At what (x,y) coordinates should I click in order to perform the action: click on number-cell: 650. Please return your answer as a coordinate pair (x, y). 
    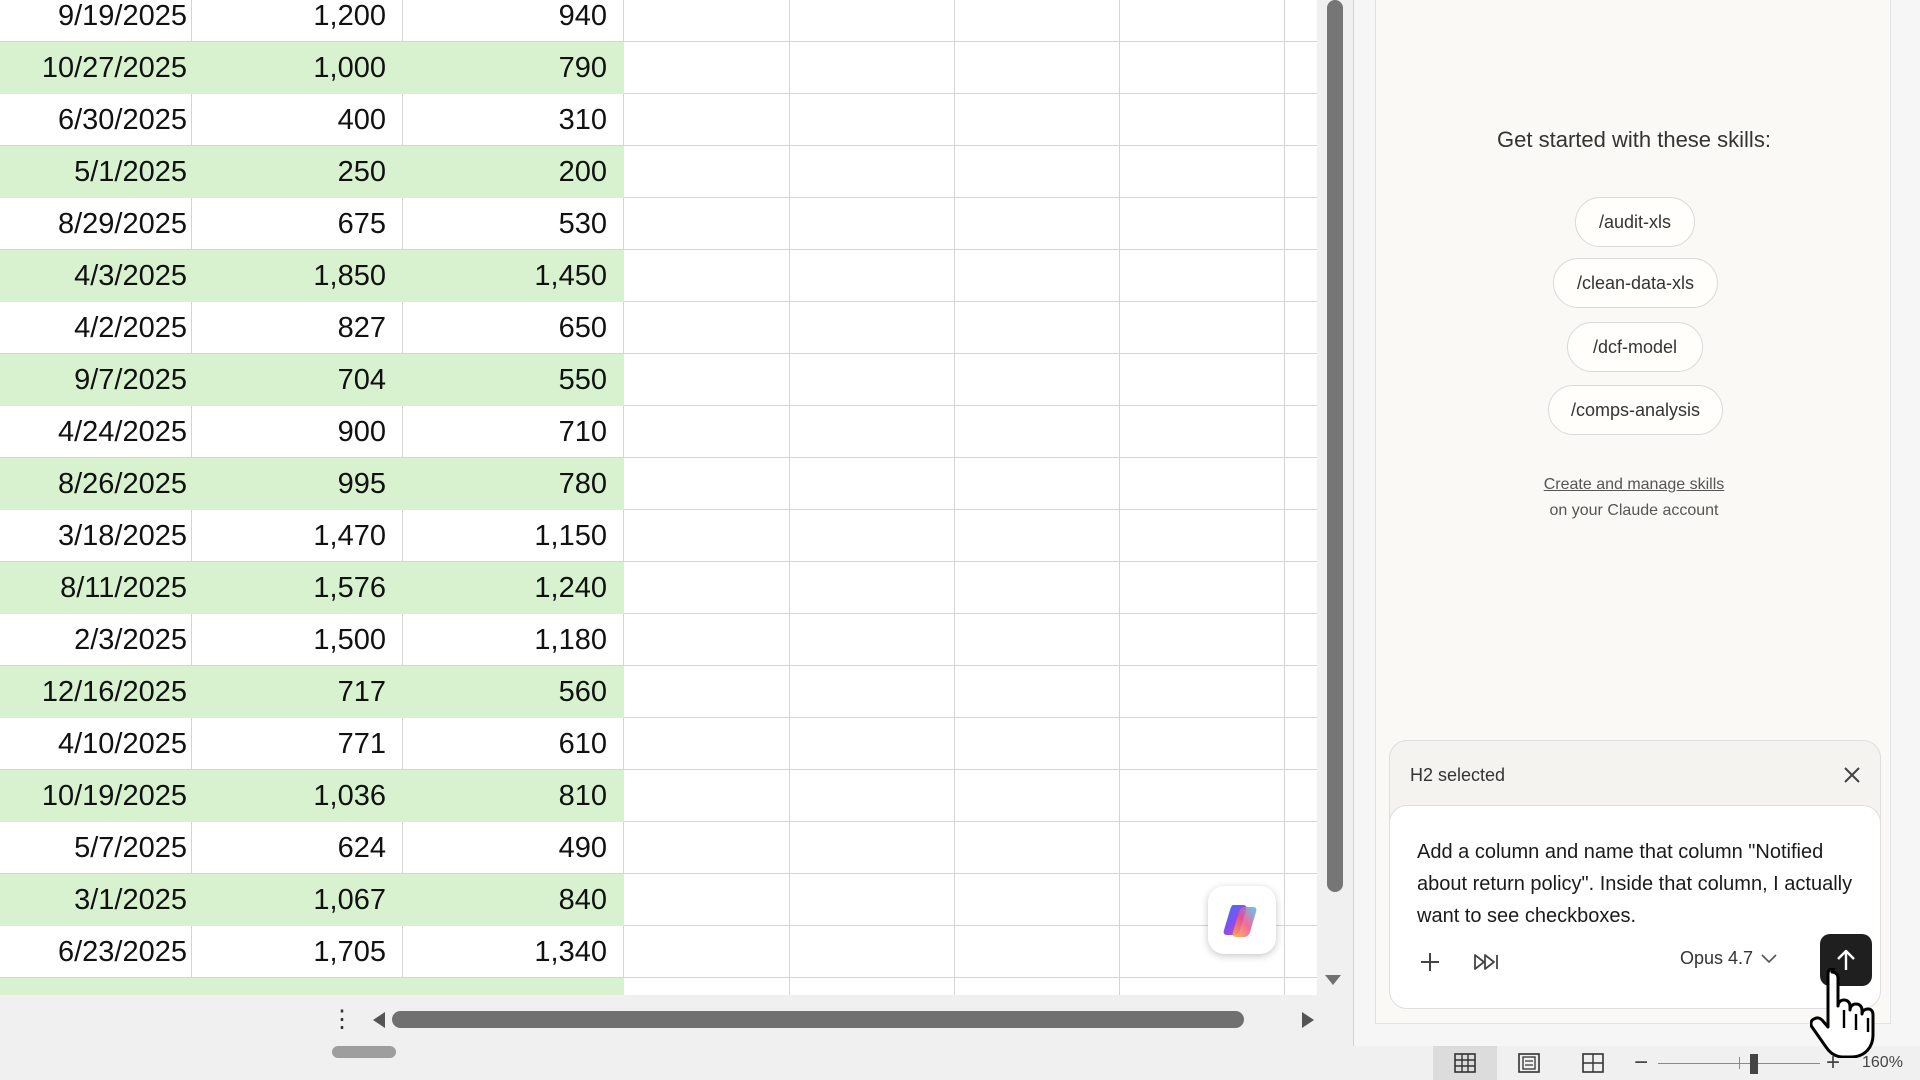
    Looking at the image, I should click on (513, 328).